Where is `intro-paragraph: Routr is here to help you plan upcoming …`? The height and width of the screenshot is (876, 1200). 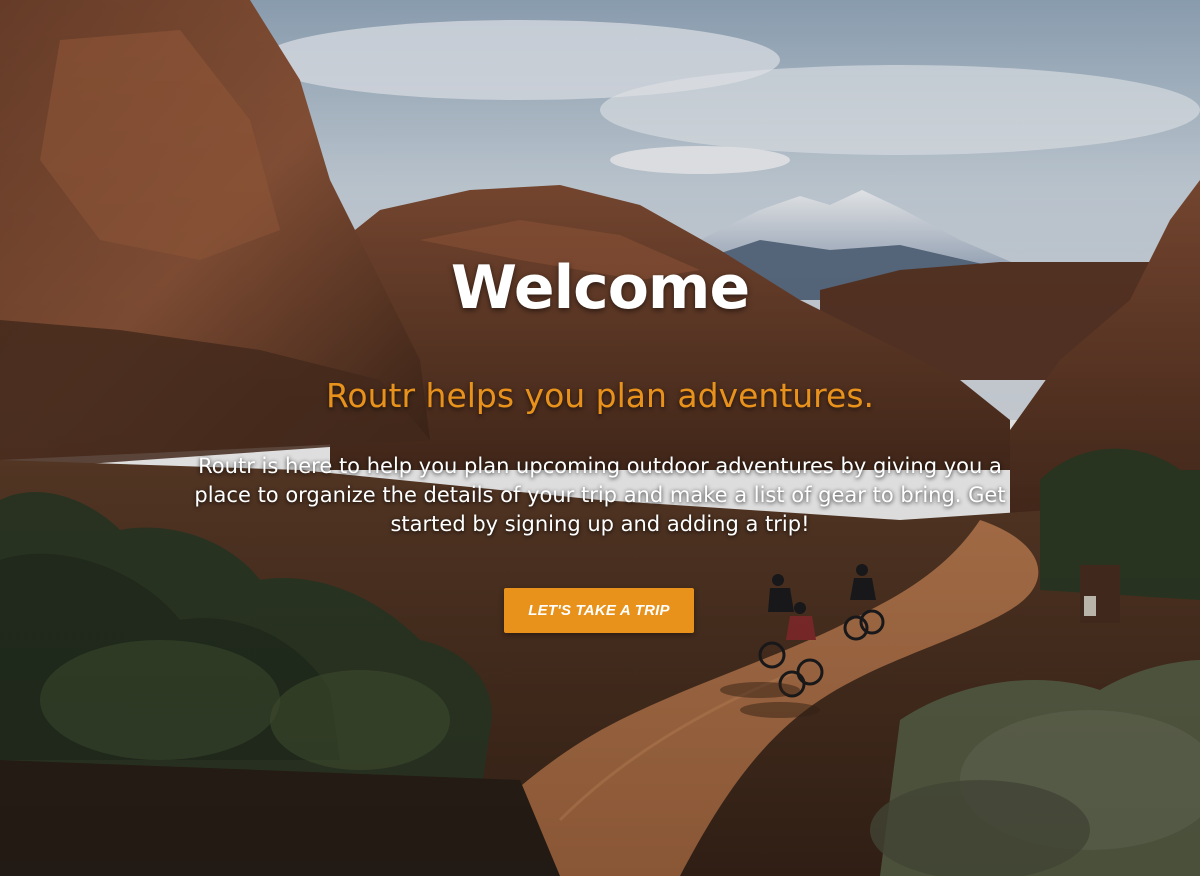
intro-paragraph: Routr is here to help you plan upcoming … is located at coordinates (600, 495).